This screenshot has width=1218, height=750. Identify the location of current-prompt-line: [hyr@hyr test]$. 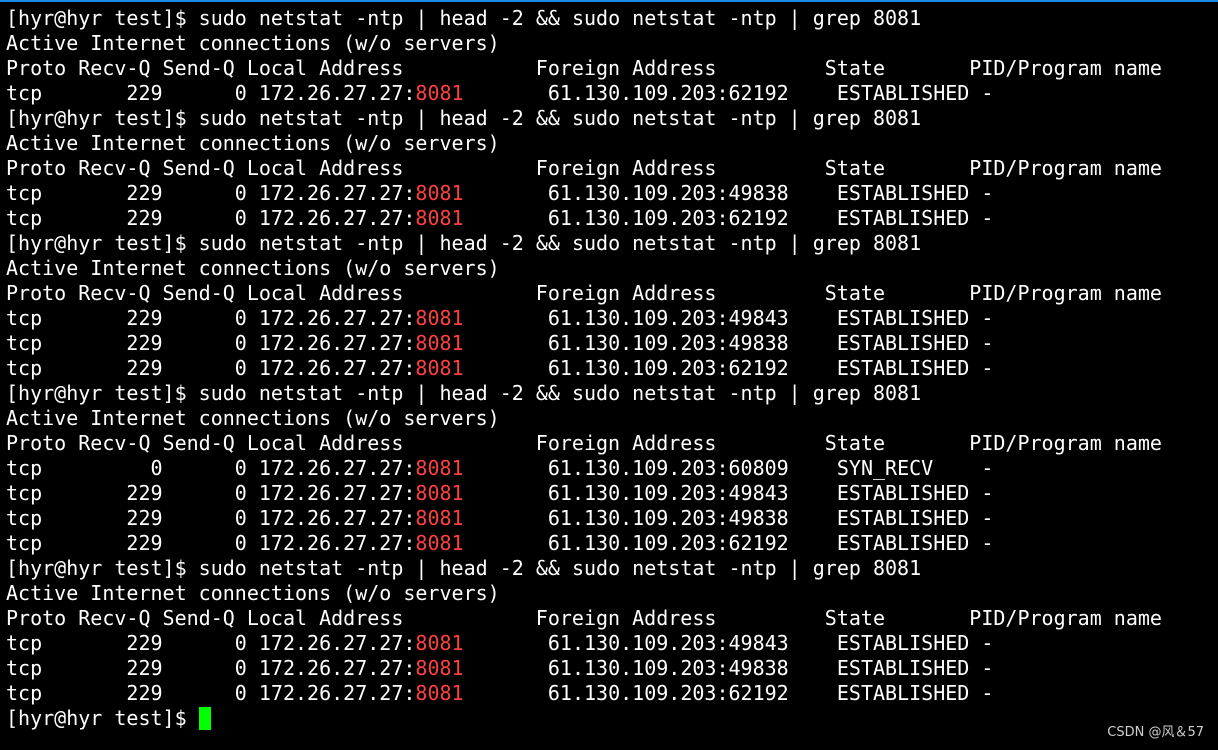
(612, 718).